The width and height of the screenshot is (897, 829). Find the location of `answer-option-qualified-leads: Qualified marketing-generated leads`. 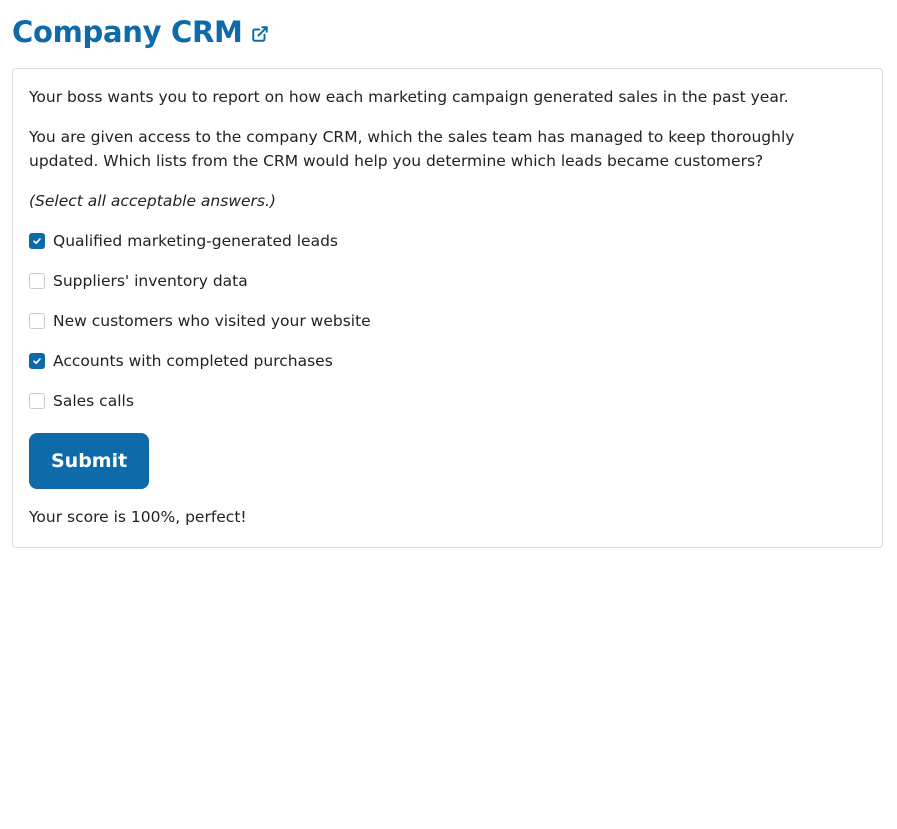

answer-option-qualified-leads: Qualified marketing-generated leads is located at coordinates (447, 241).